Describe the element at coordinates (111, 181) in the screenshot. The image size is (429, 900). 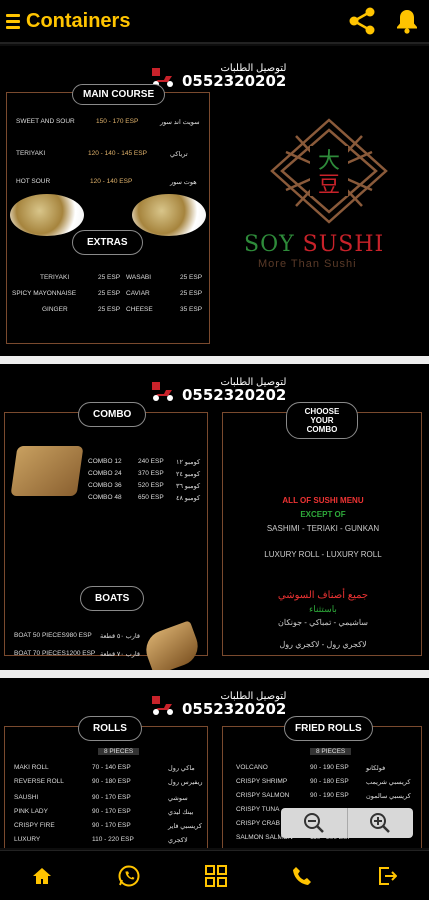
I see `menu-price: 120 - 140 ESP` at that location.